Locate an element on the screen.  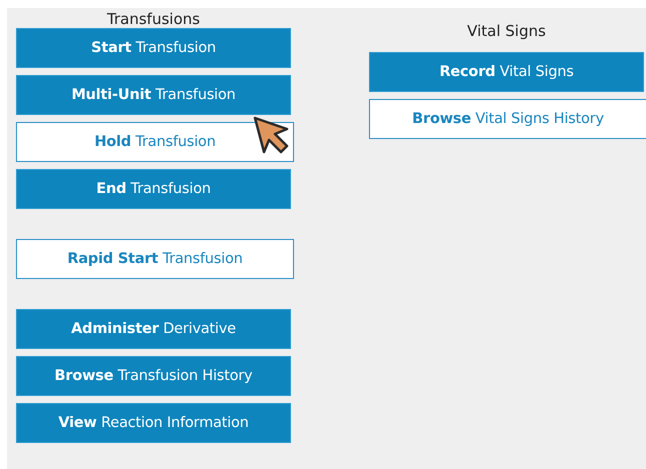
action-button: Browse Transfusion History is located at coordinates (153, 376).